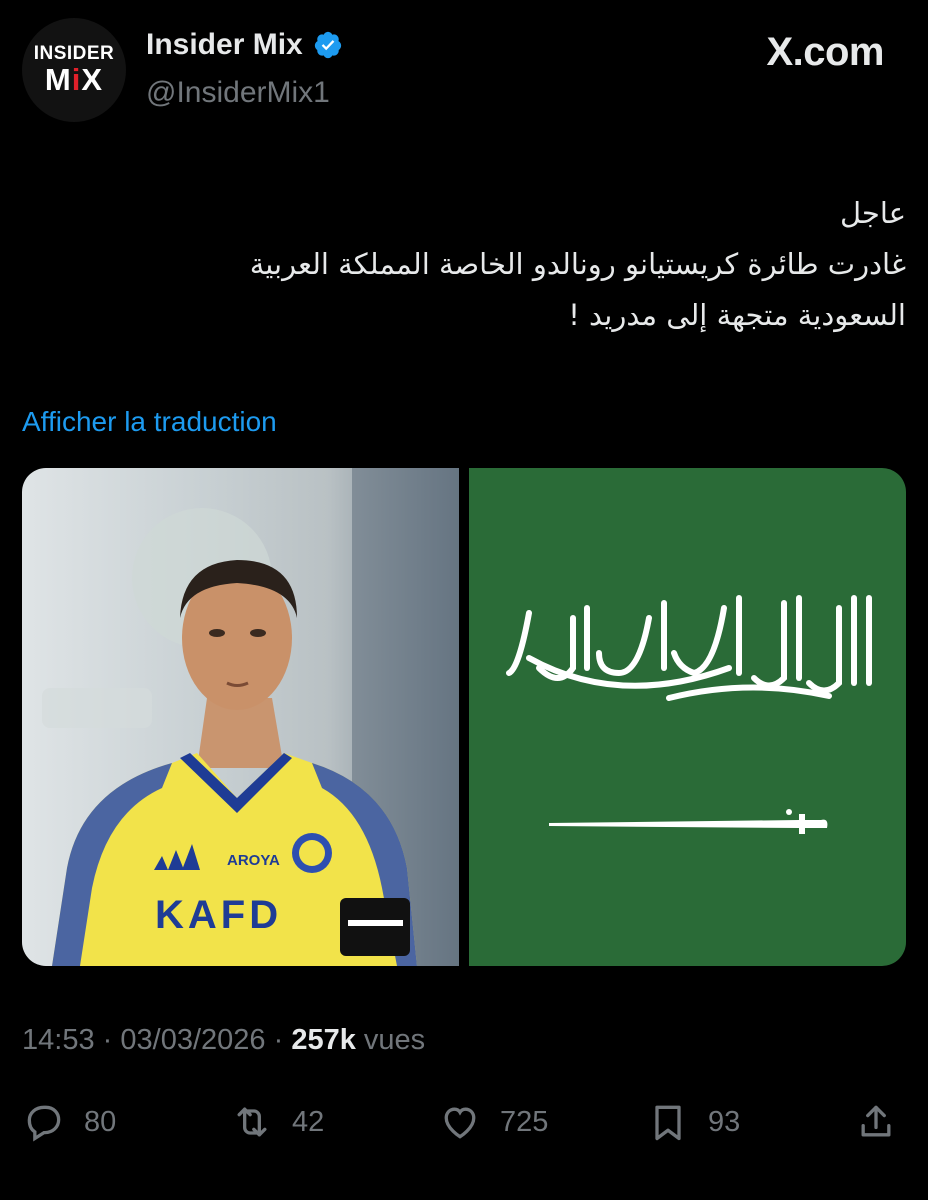  I want to click on site-logo: X.com, so click(825, 52).